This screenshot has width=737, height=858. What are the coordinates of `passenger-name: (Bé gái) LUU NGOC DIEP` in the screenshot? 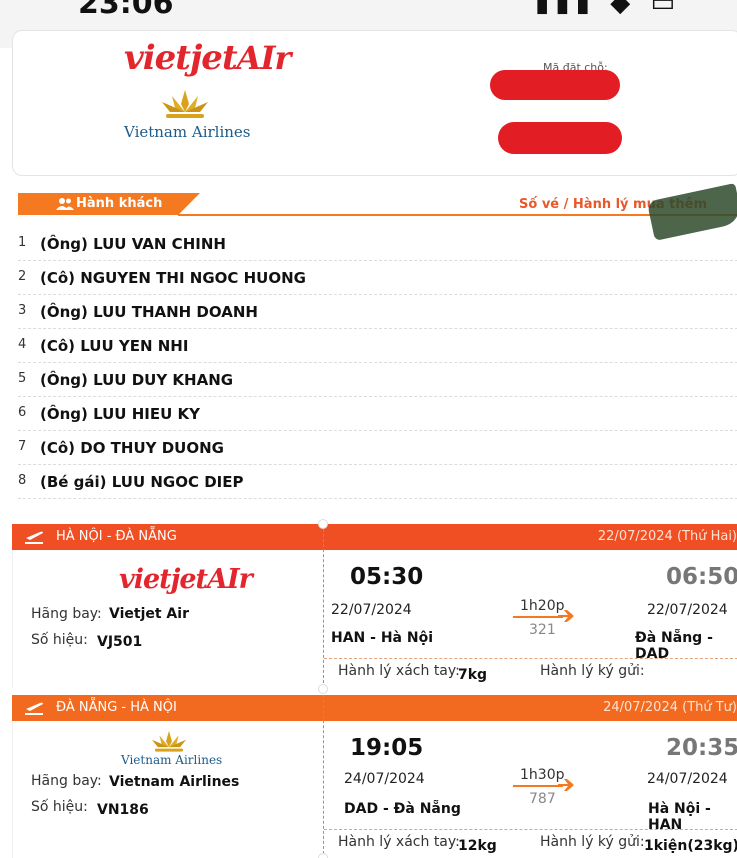 It's located at (142, 482).